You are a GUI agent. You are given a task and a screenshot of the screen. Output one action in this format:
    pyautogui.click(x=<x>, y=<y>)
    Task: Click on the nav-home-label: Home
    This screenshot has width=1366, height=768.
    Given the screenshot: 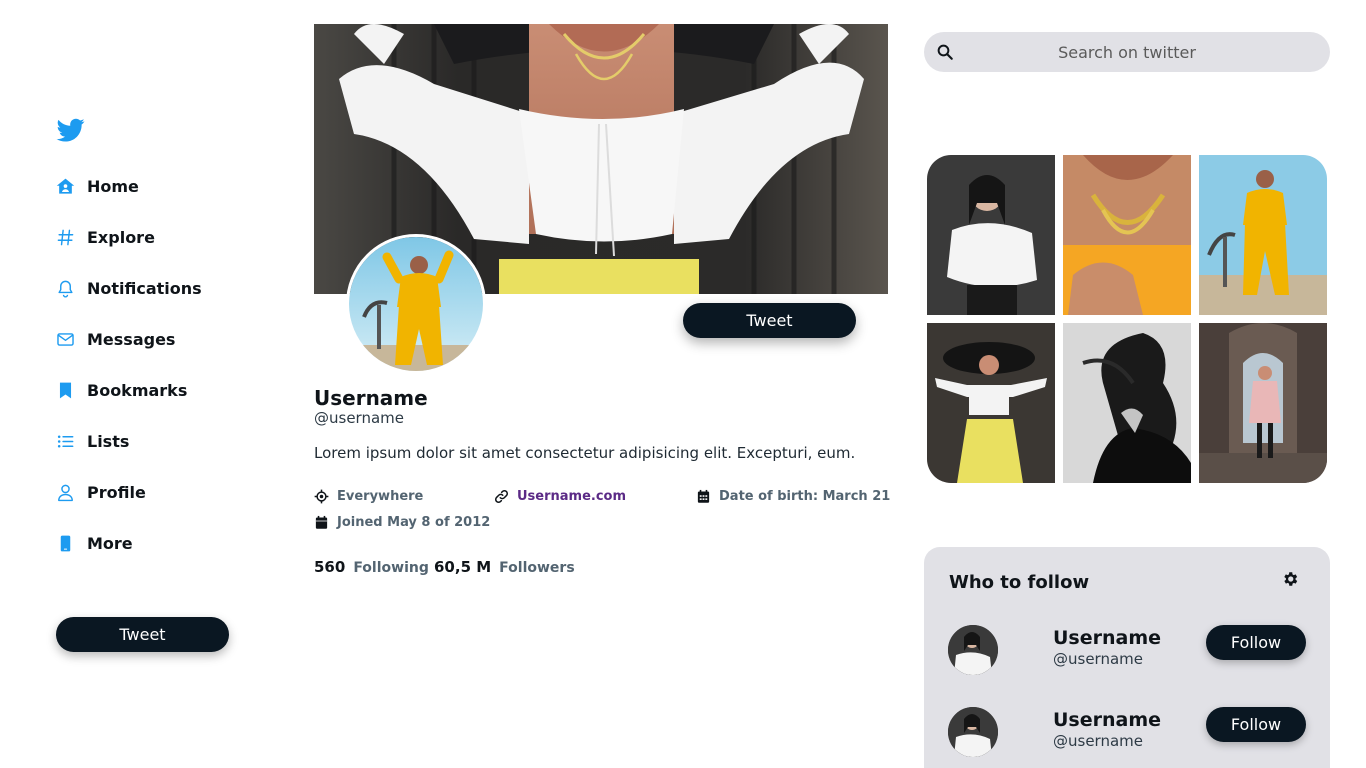 What is the action you would take?
    pyautogui.click(x=113, y=186)
    